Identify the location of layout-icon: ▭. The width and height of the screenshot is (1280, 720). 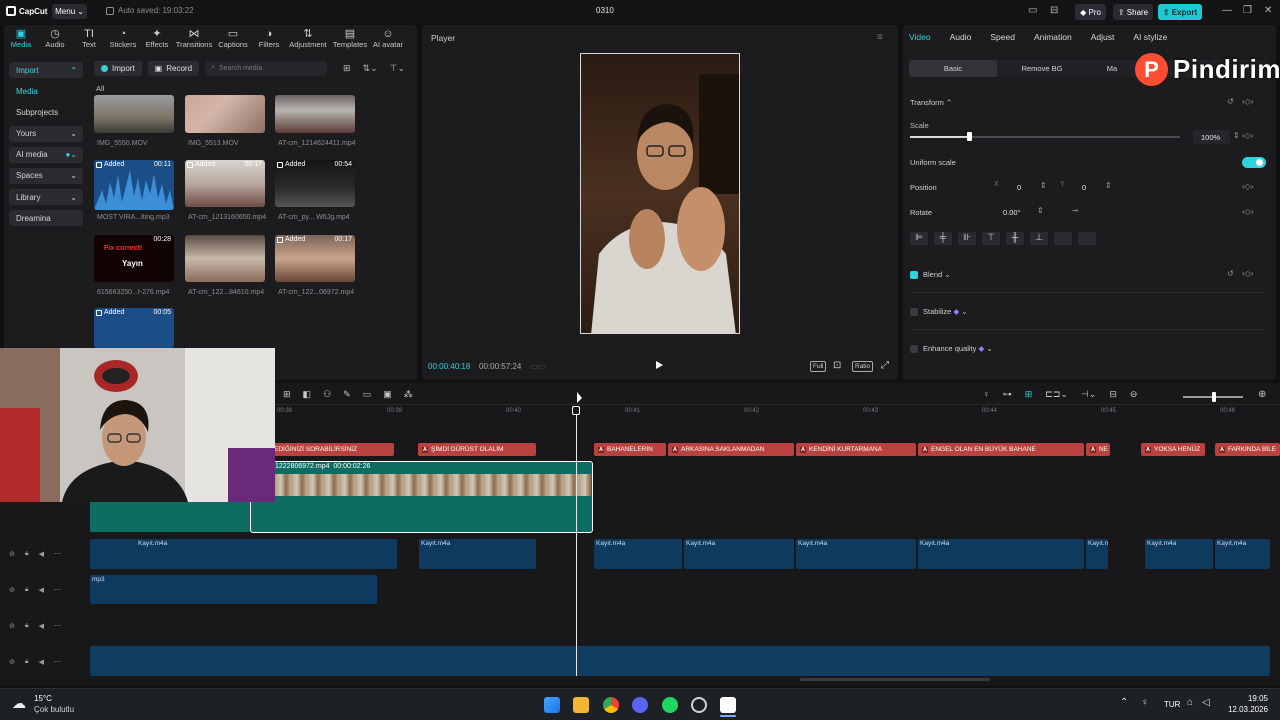
(1032, 10).